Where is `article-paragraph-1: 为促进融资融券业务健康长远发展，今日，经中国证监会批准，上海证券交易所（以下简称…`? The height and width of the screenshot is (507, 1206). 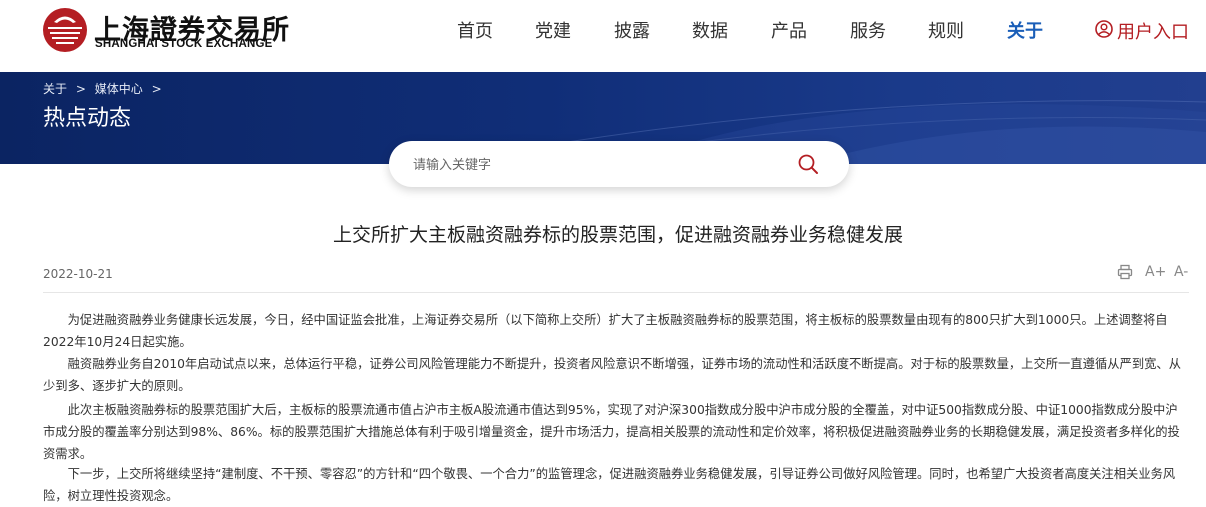 article-paragraph-1: 为促进融资融券业务健康长远发展，今日，经中国证监会批准，上海证券交易所（以下简称… is located at coordinates (605, 331).